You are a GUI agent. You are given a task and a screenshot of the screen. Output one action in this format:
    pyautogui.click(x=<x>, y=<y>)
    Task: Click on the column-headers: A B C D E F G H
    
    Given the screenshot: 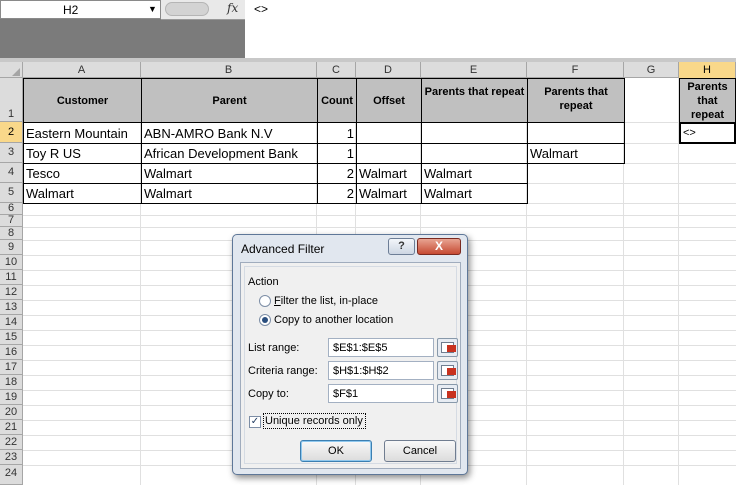 What is the action you would take?
    pyautogui.click(x=368, y=70)
    